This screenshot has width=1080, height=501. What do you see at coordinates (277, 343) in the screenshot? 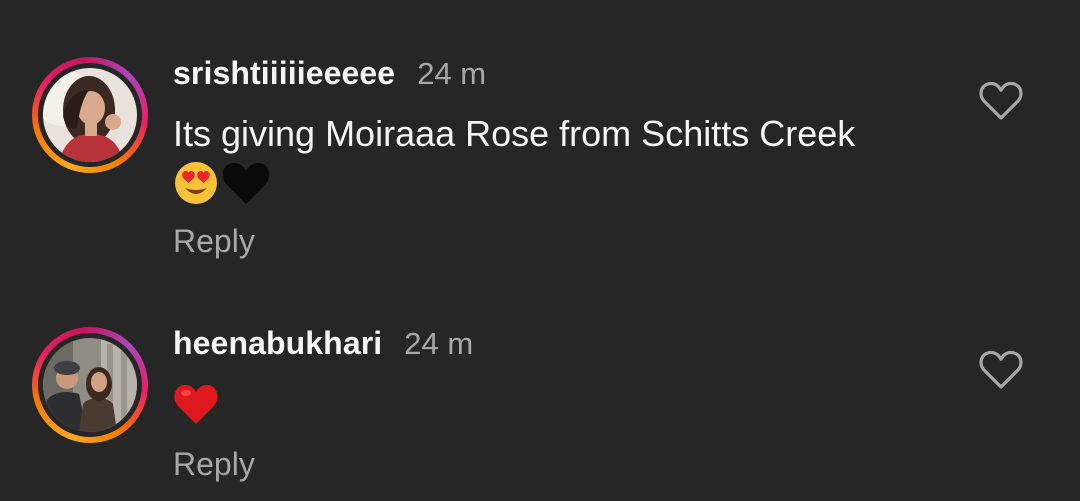
I see `username: heenabukhari` at bounding box center [277, 343].